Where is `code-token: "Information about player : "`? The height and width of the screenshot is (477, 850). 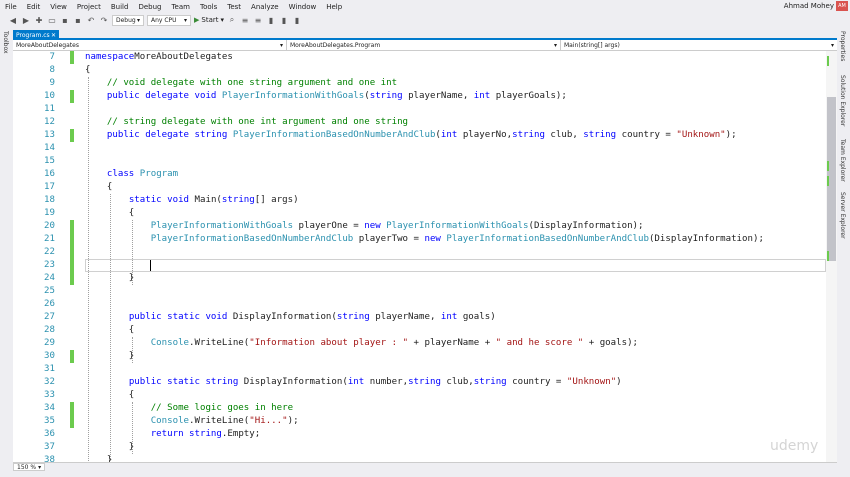 code-token: "Information about player : " is located at coordinates (329, 343).